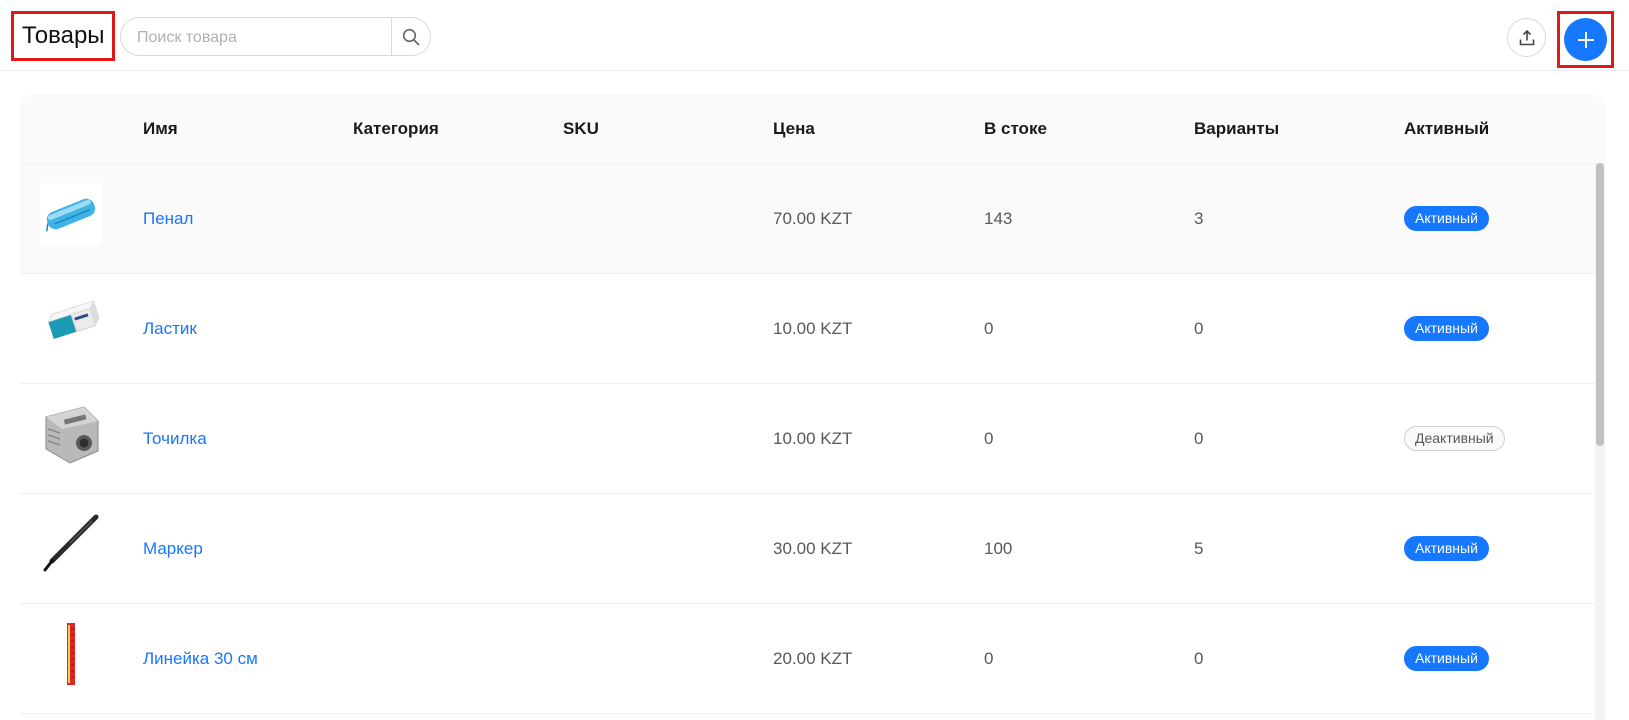 This screenshot has height=720, width=1629. Describe the element at coordinates (998, 548) in the screenshot. I see `product-stock: 100` at that location.